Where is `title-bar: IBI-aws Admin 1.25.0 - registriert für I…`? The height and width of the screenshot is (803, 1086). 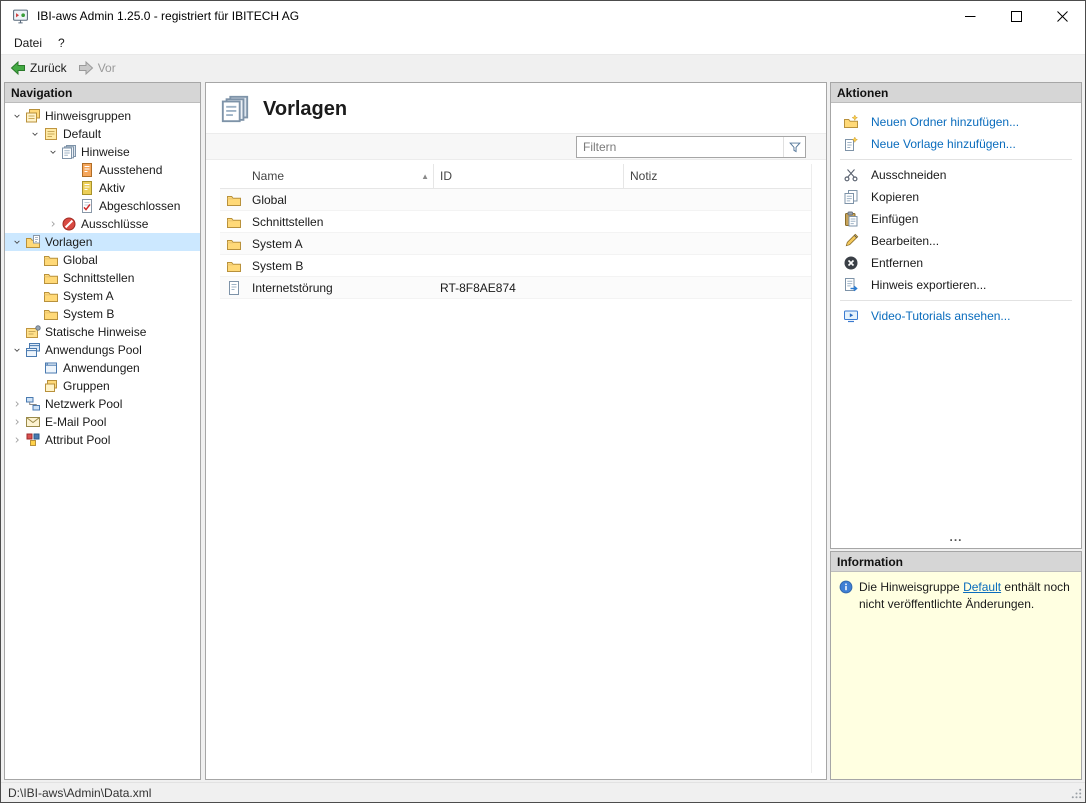
title-bar: IBI-aws Admin 1.25.0 - registriert für I… is located at coordinates (543, 16).